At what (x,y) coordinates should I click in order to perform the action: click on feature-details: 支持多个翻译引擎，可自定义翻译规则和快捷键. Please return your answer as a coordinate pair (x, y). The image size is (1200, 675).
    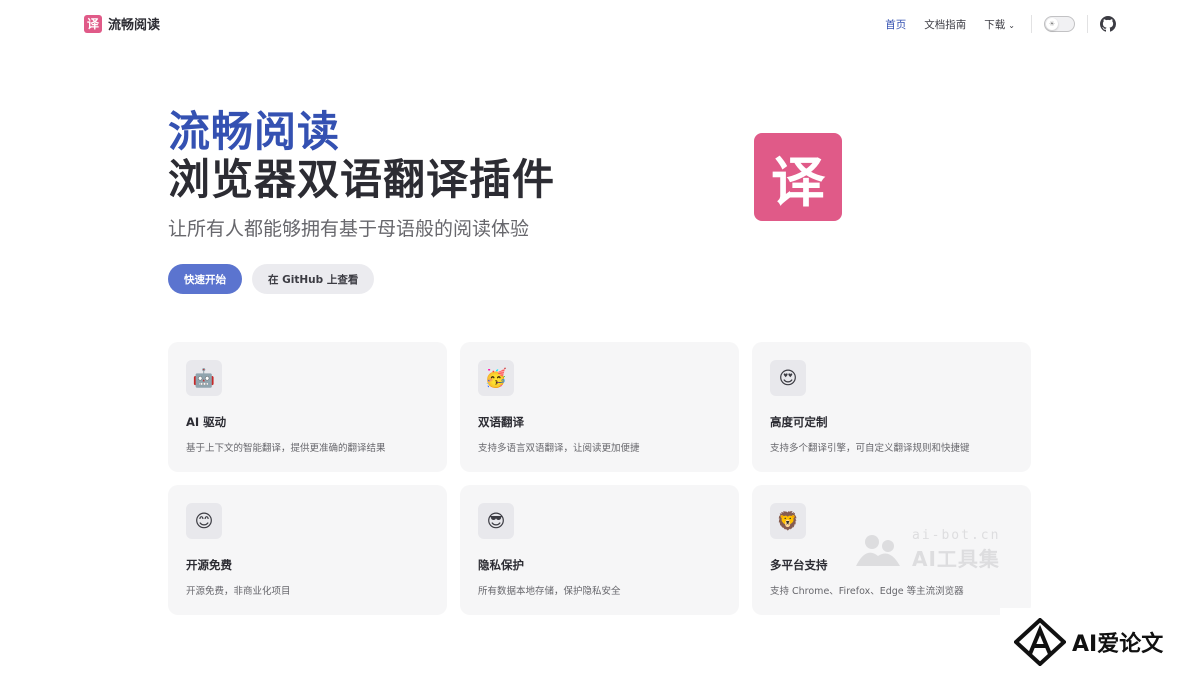
    Looking at the image, I should click on (870, 448).